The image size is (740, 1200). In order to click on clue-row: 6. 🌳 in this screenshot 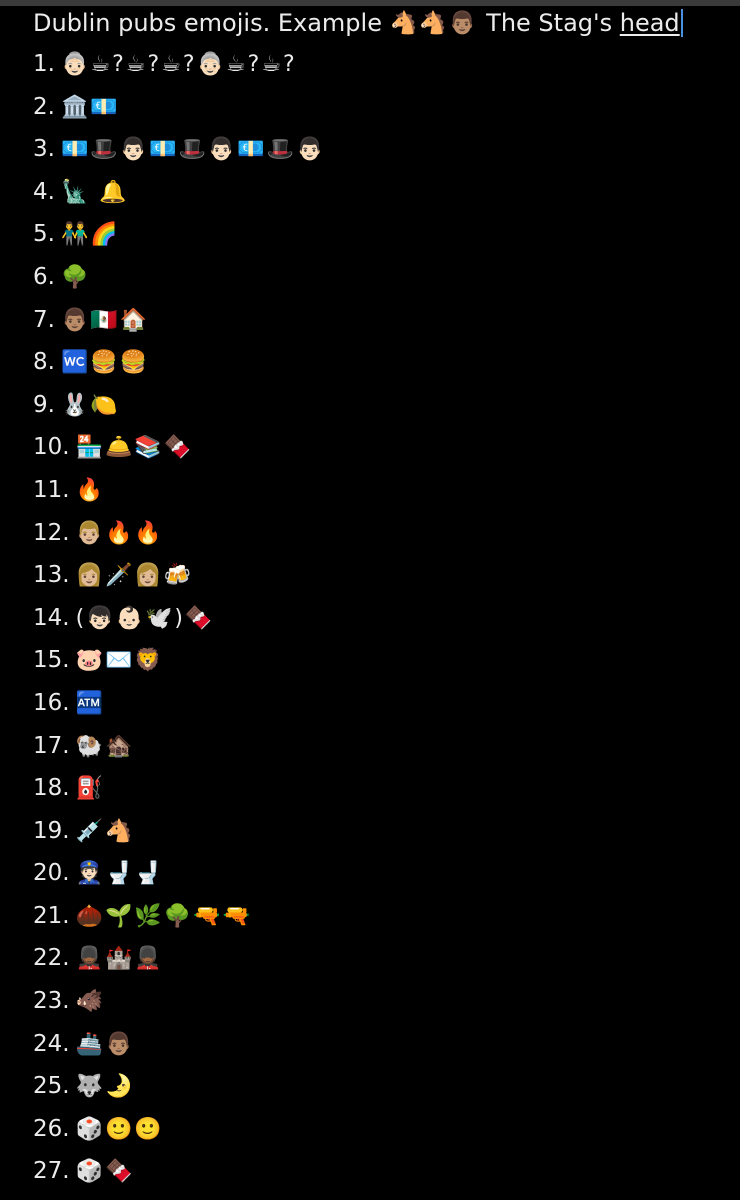, I will do `click(383, 277)`.